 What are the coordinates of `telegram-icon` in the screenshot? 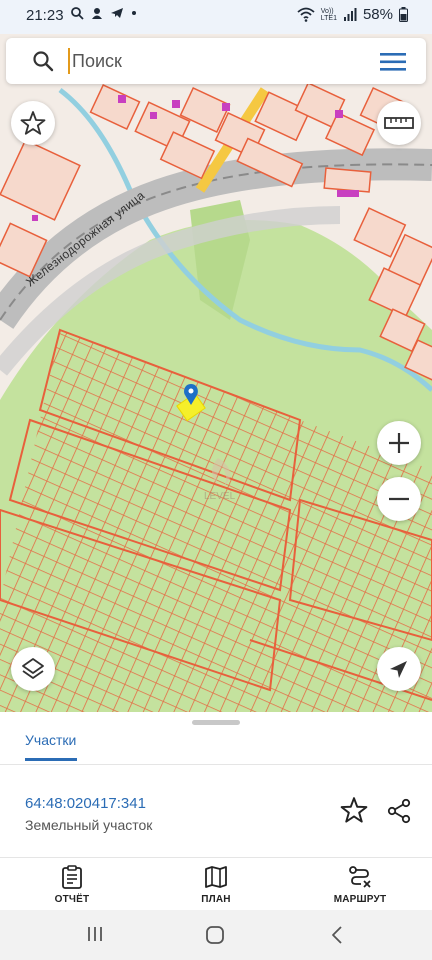 It's located at (117, 13).